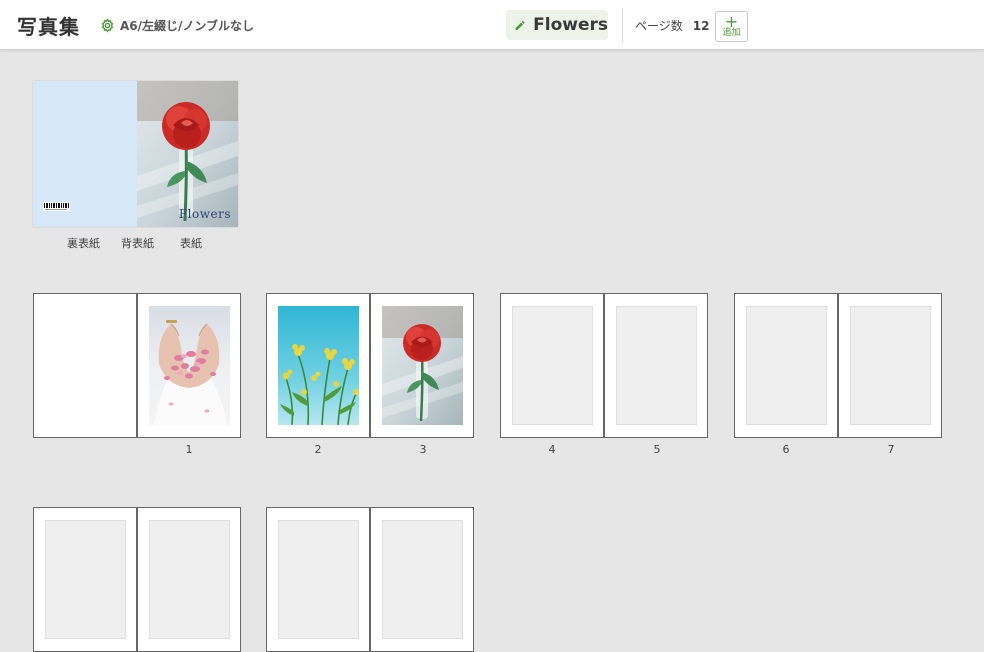 This screenshot has height=652, width=984. Describe the element at coordinates (318, 449) in the screenshot. I see `page-number: 2` at that location.